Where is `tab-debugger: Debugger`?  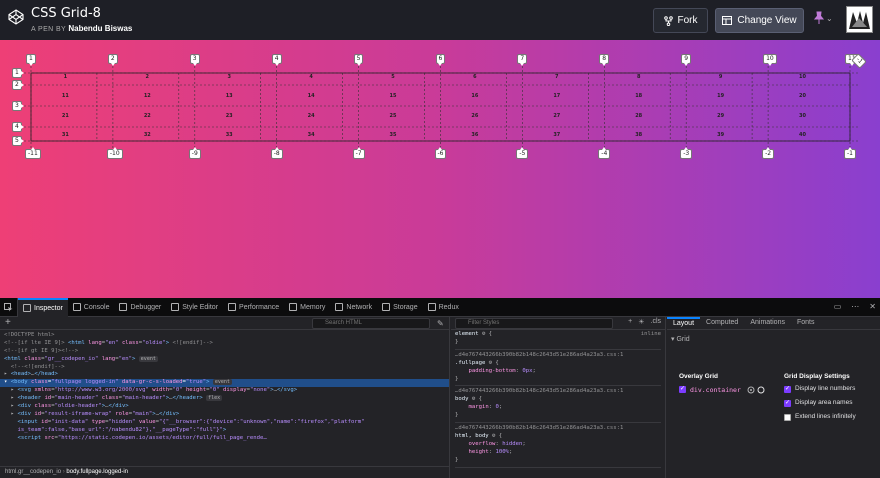 tab-debugger: Debugger is located at coordinates (140, 307).